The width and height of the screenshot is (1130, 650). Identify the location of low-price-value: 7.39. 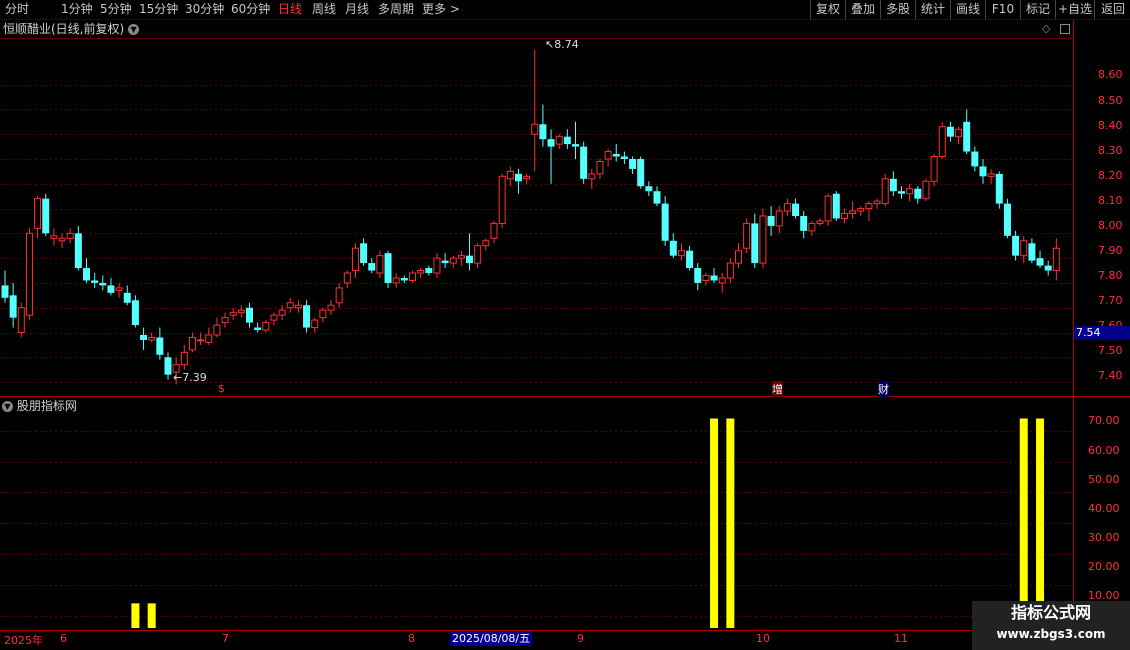
(194, 377).